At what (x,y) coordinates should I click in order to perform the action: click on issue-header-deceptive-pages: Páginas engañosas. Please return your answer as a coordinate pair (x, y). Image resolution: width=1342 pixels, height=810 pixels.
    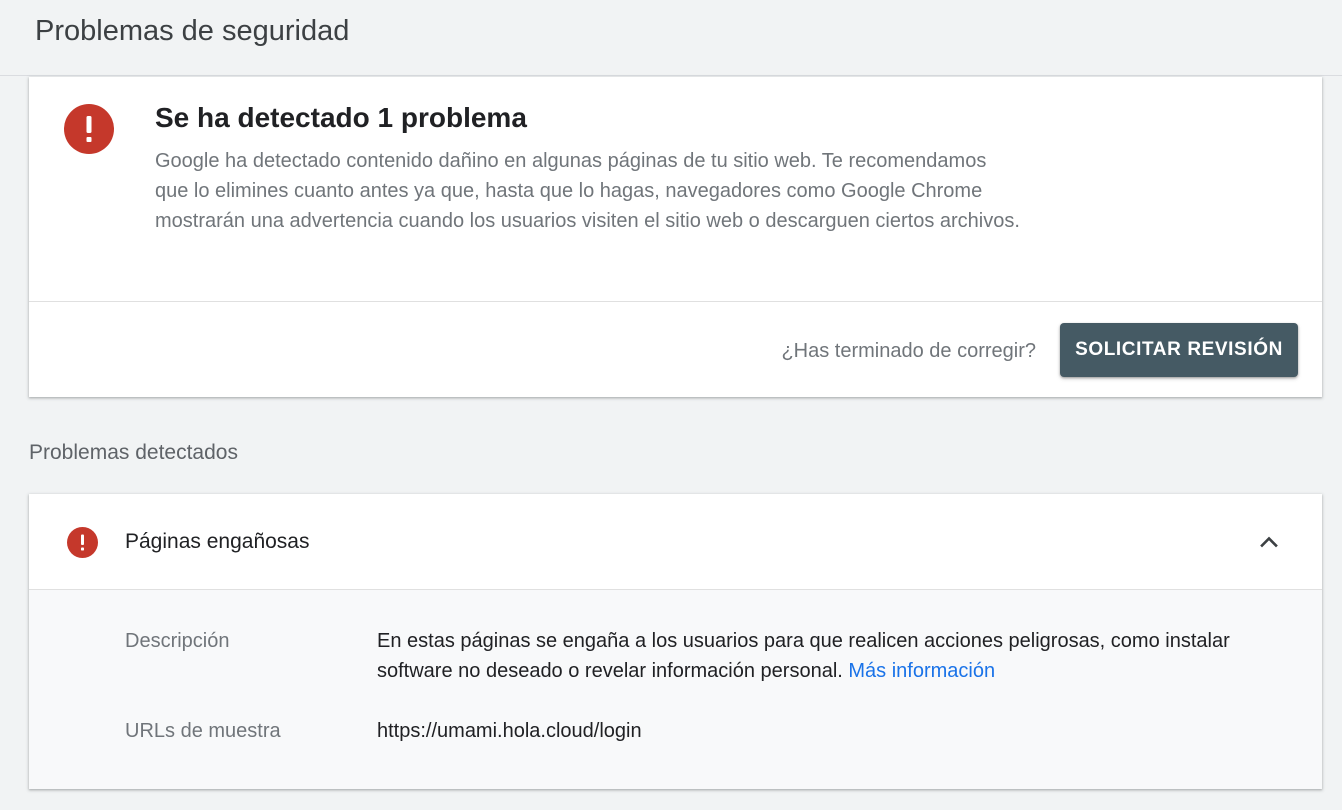
    Looking at the image, I should click on (675, 542).